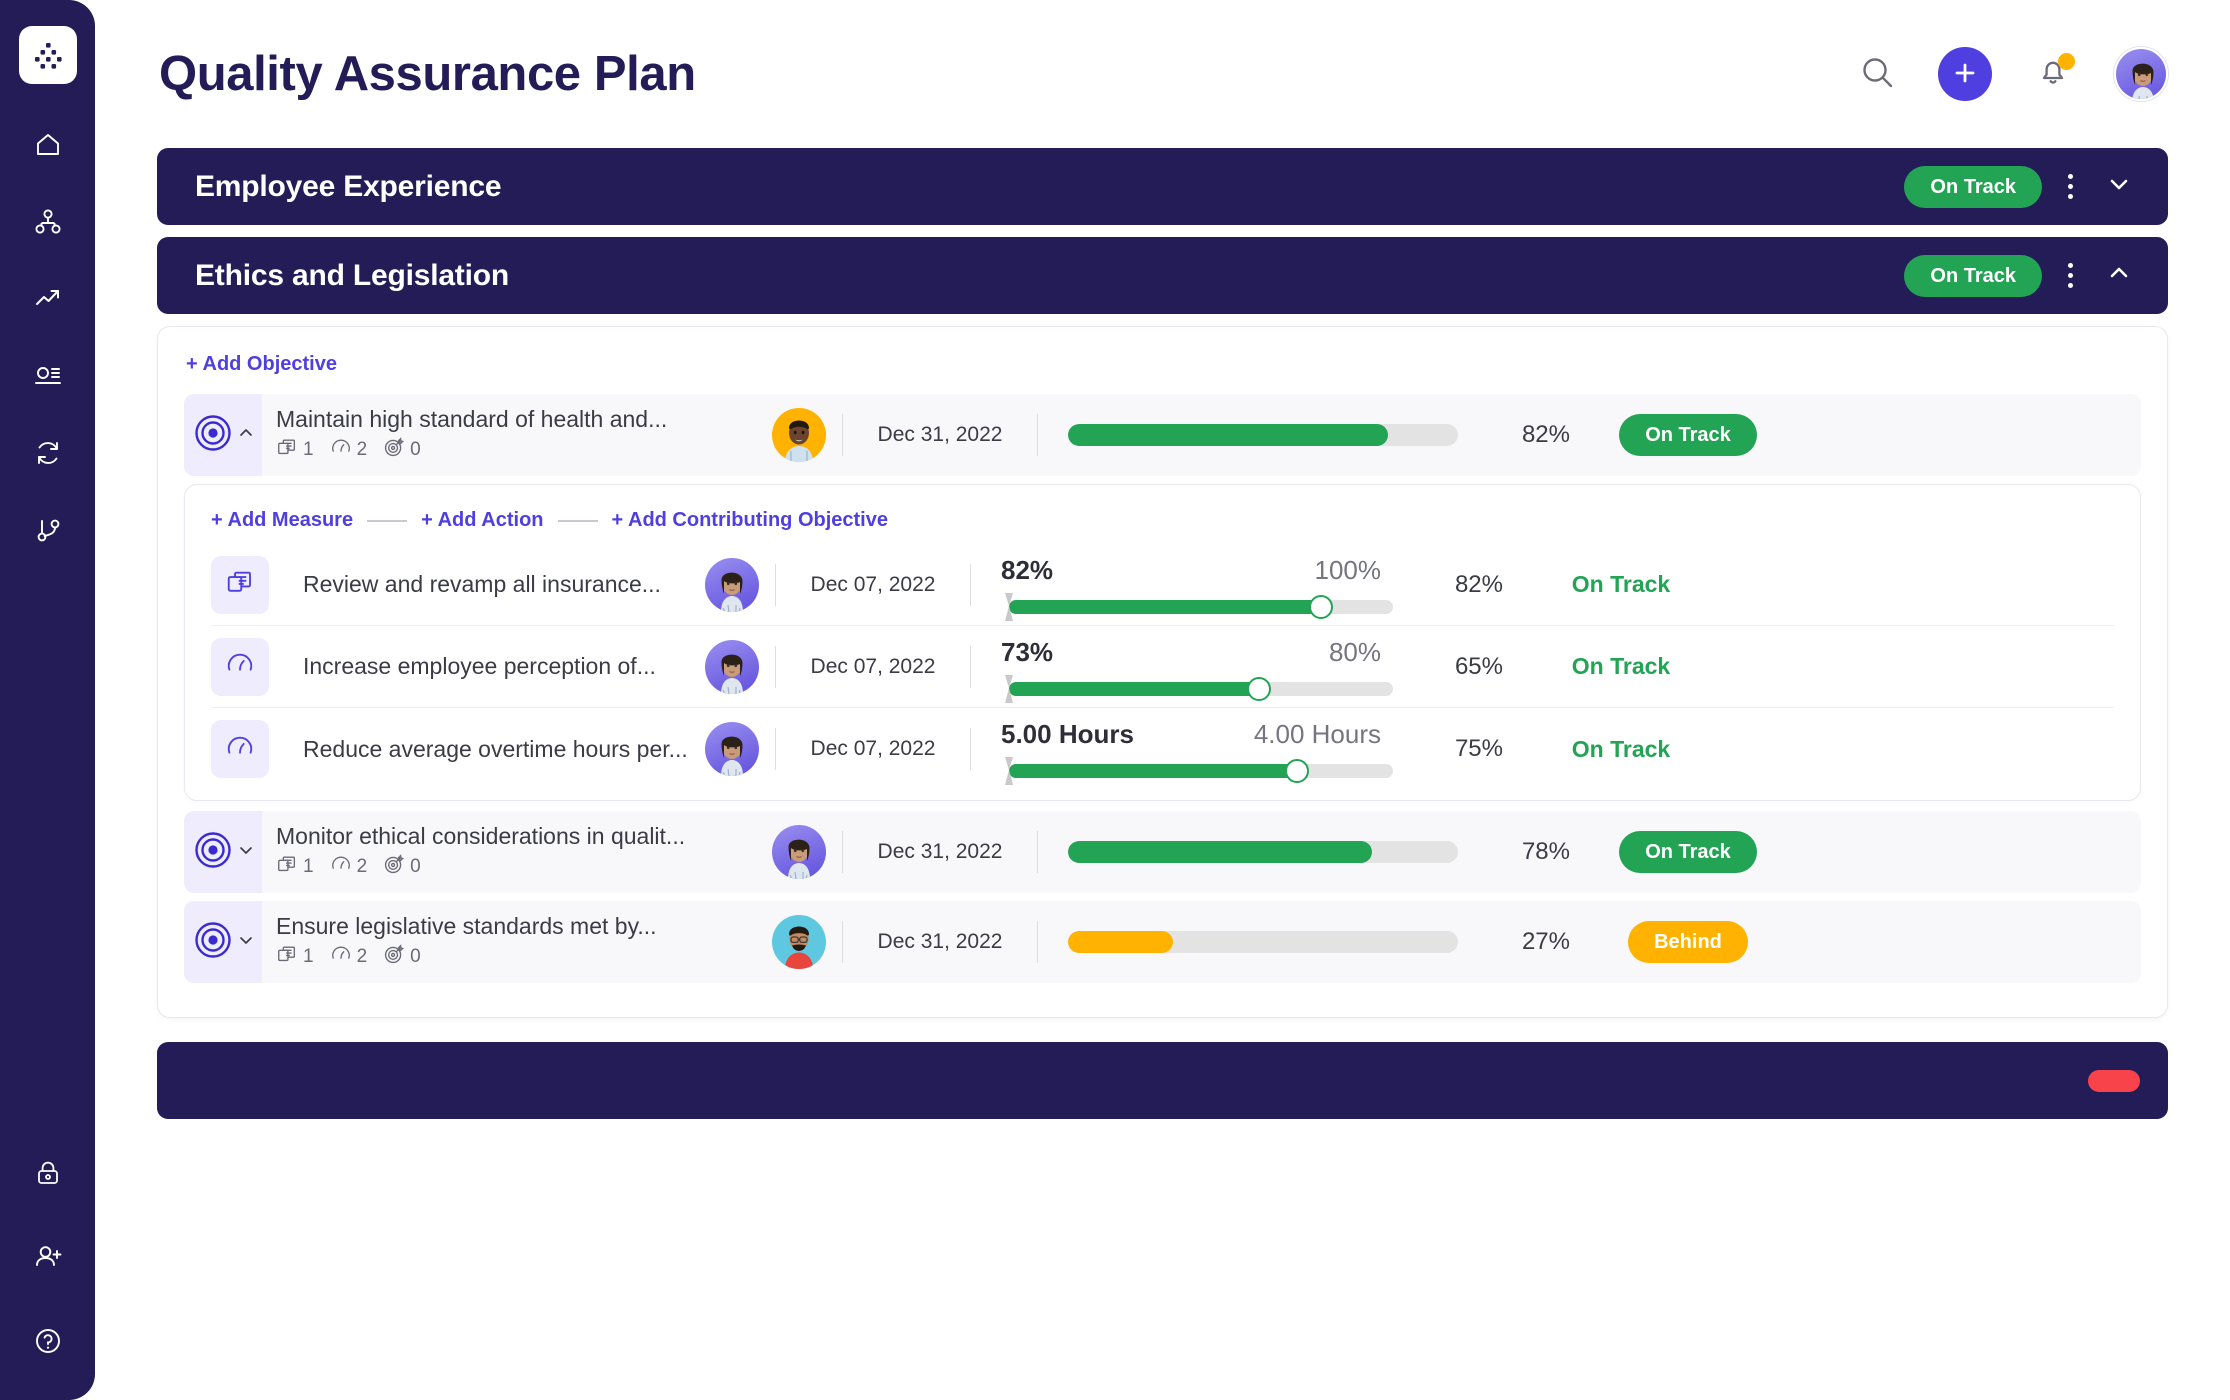 This screenshot has width=2230, height=1400. I want to click on divider, so click(387, 520).